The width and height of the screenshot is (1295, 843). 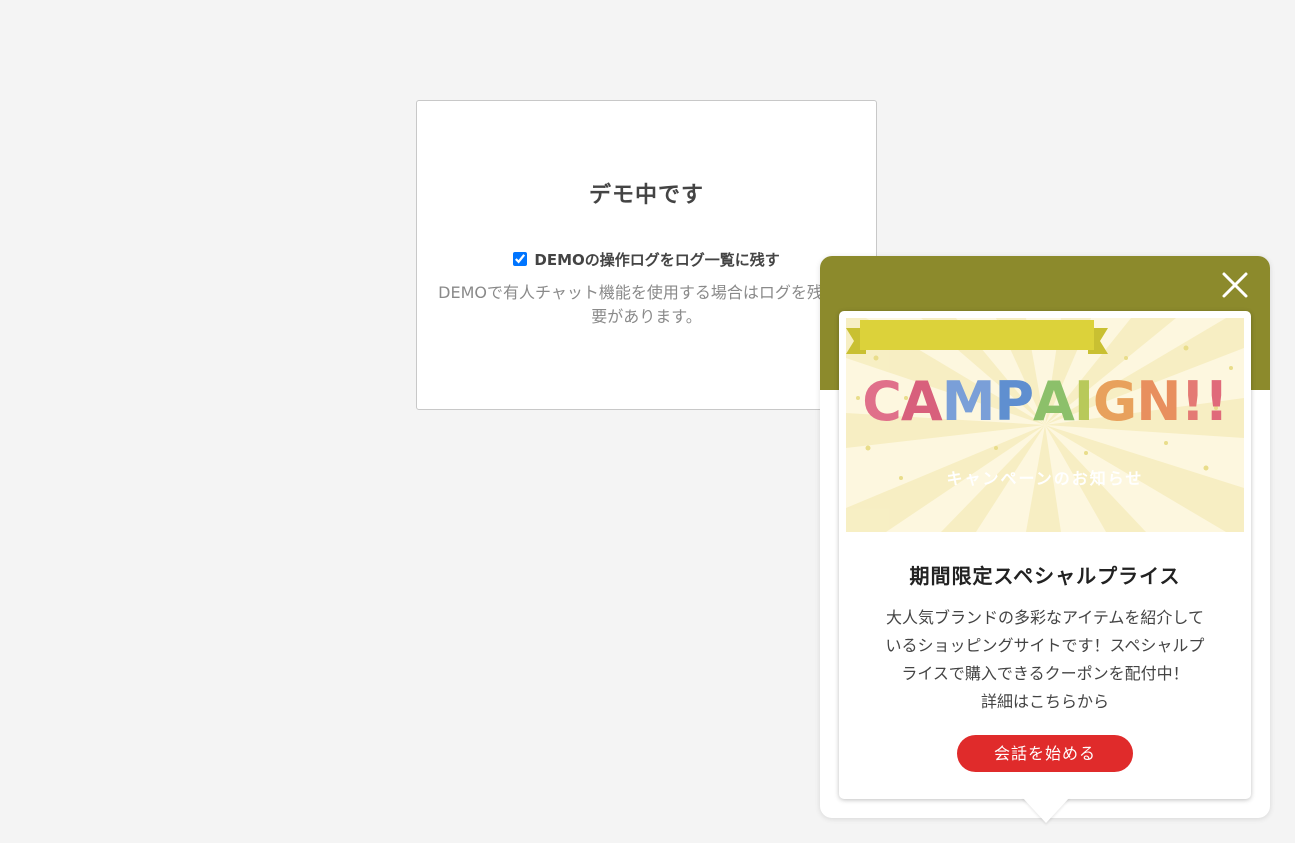 I want to click on demo-log-checkbox, so click(x=520, y=259).